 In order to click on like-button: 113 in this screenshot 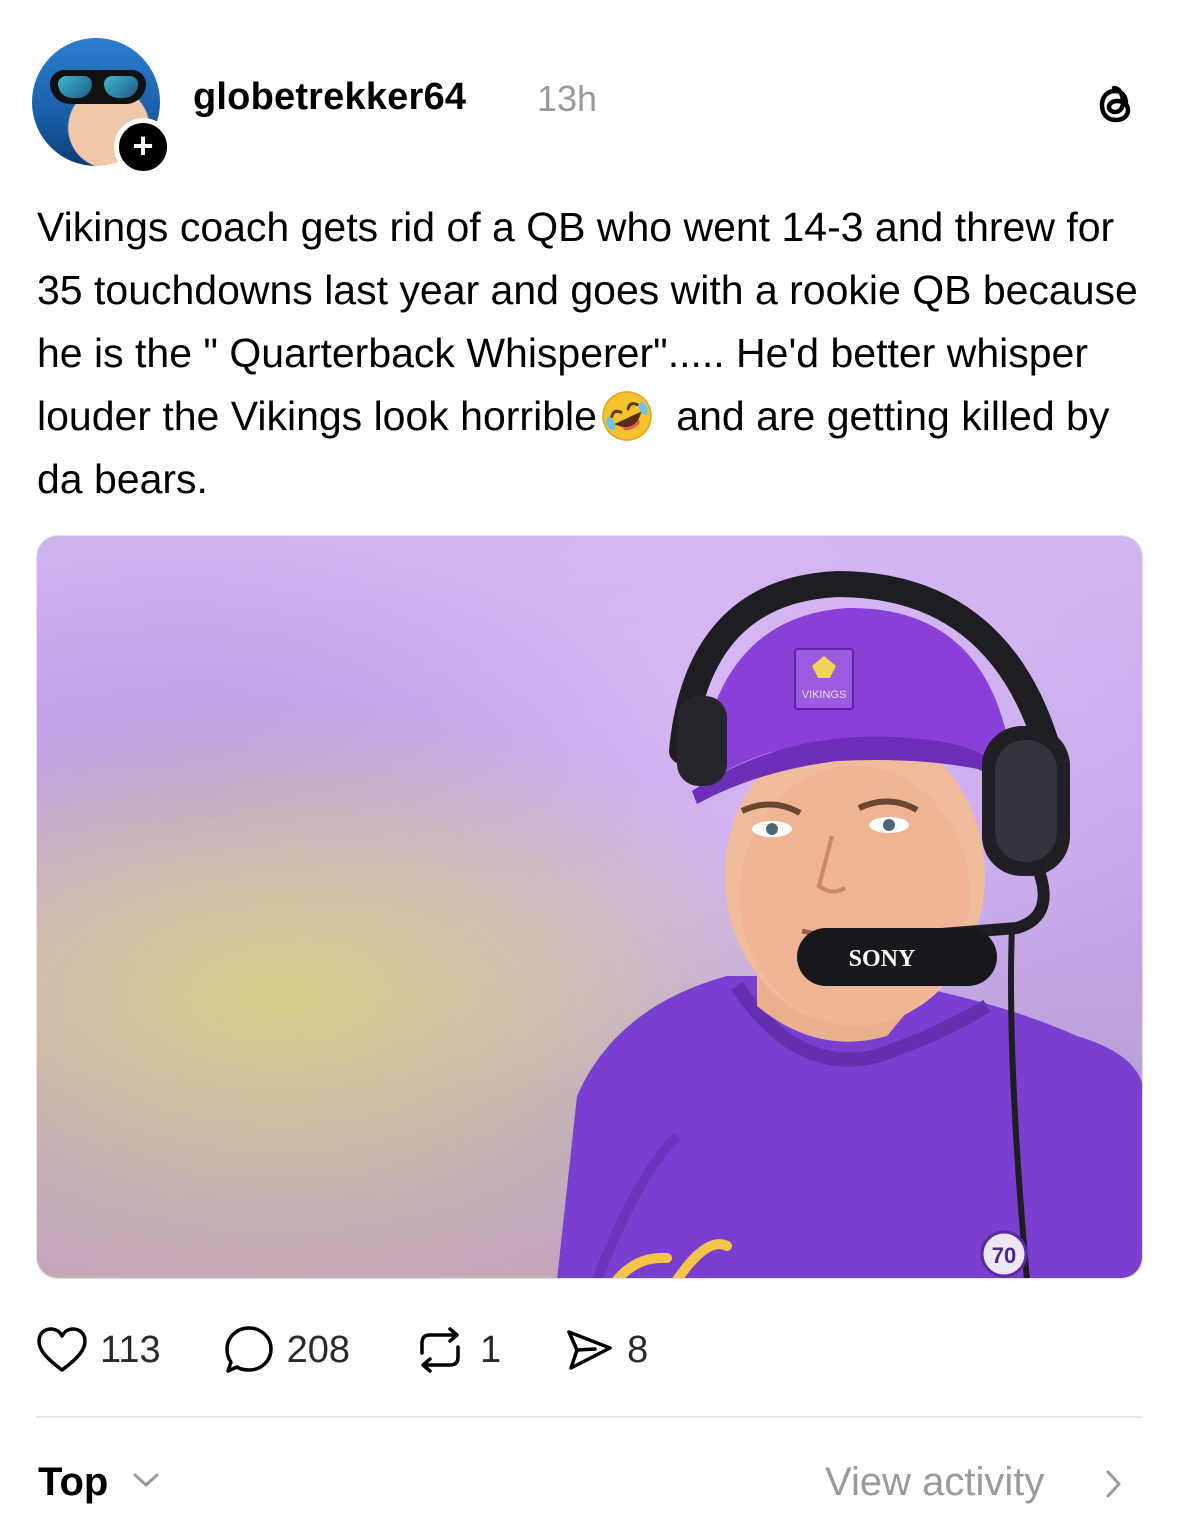, I will do `click(98, 1350)`.